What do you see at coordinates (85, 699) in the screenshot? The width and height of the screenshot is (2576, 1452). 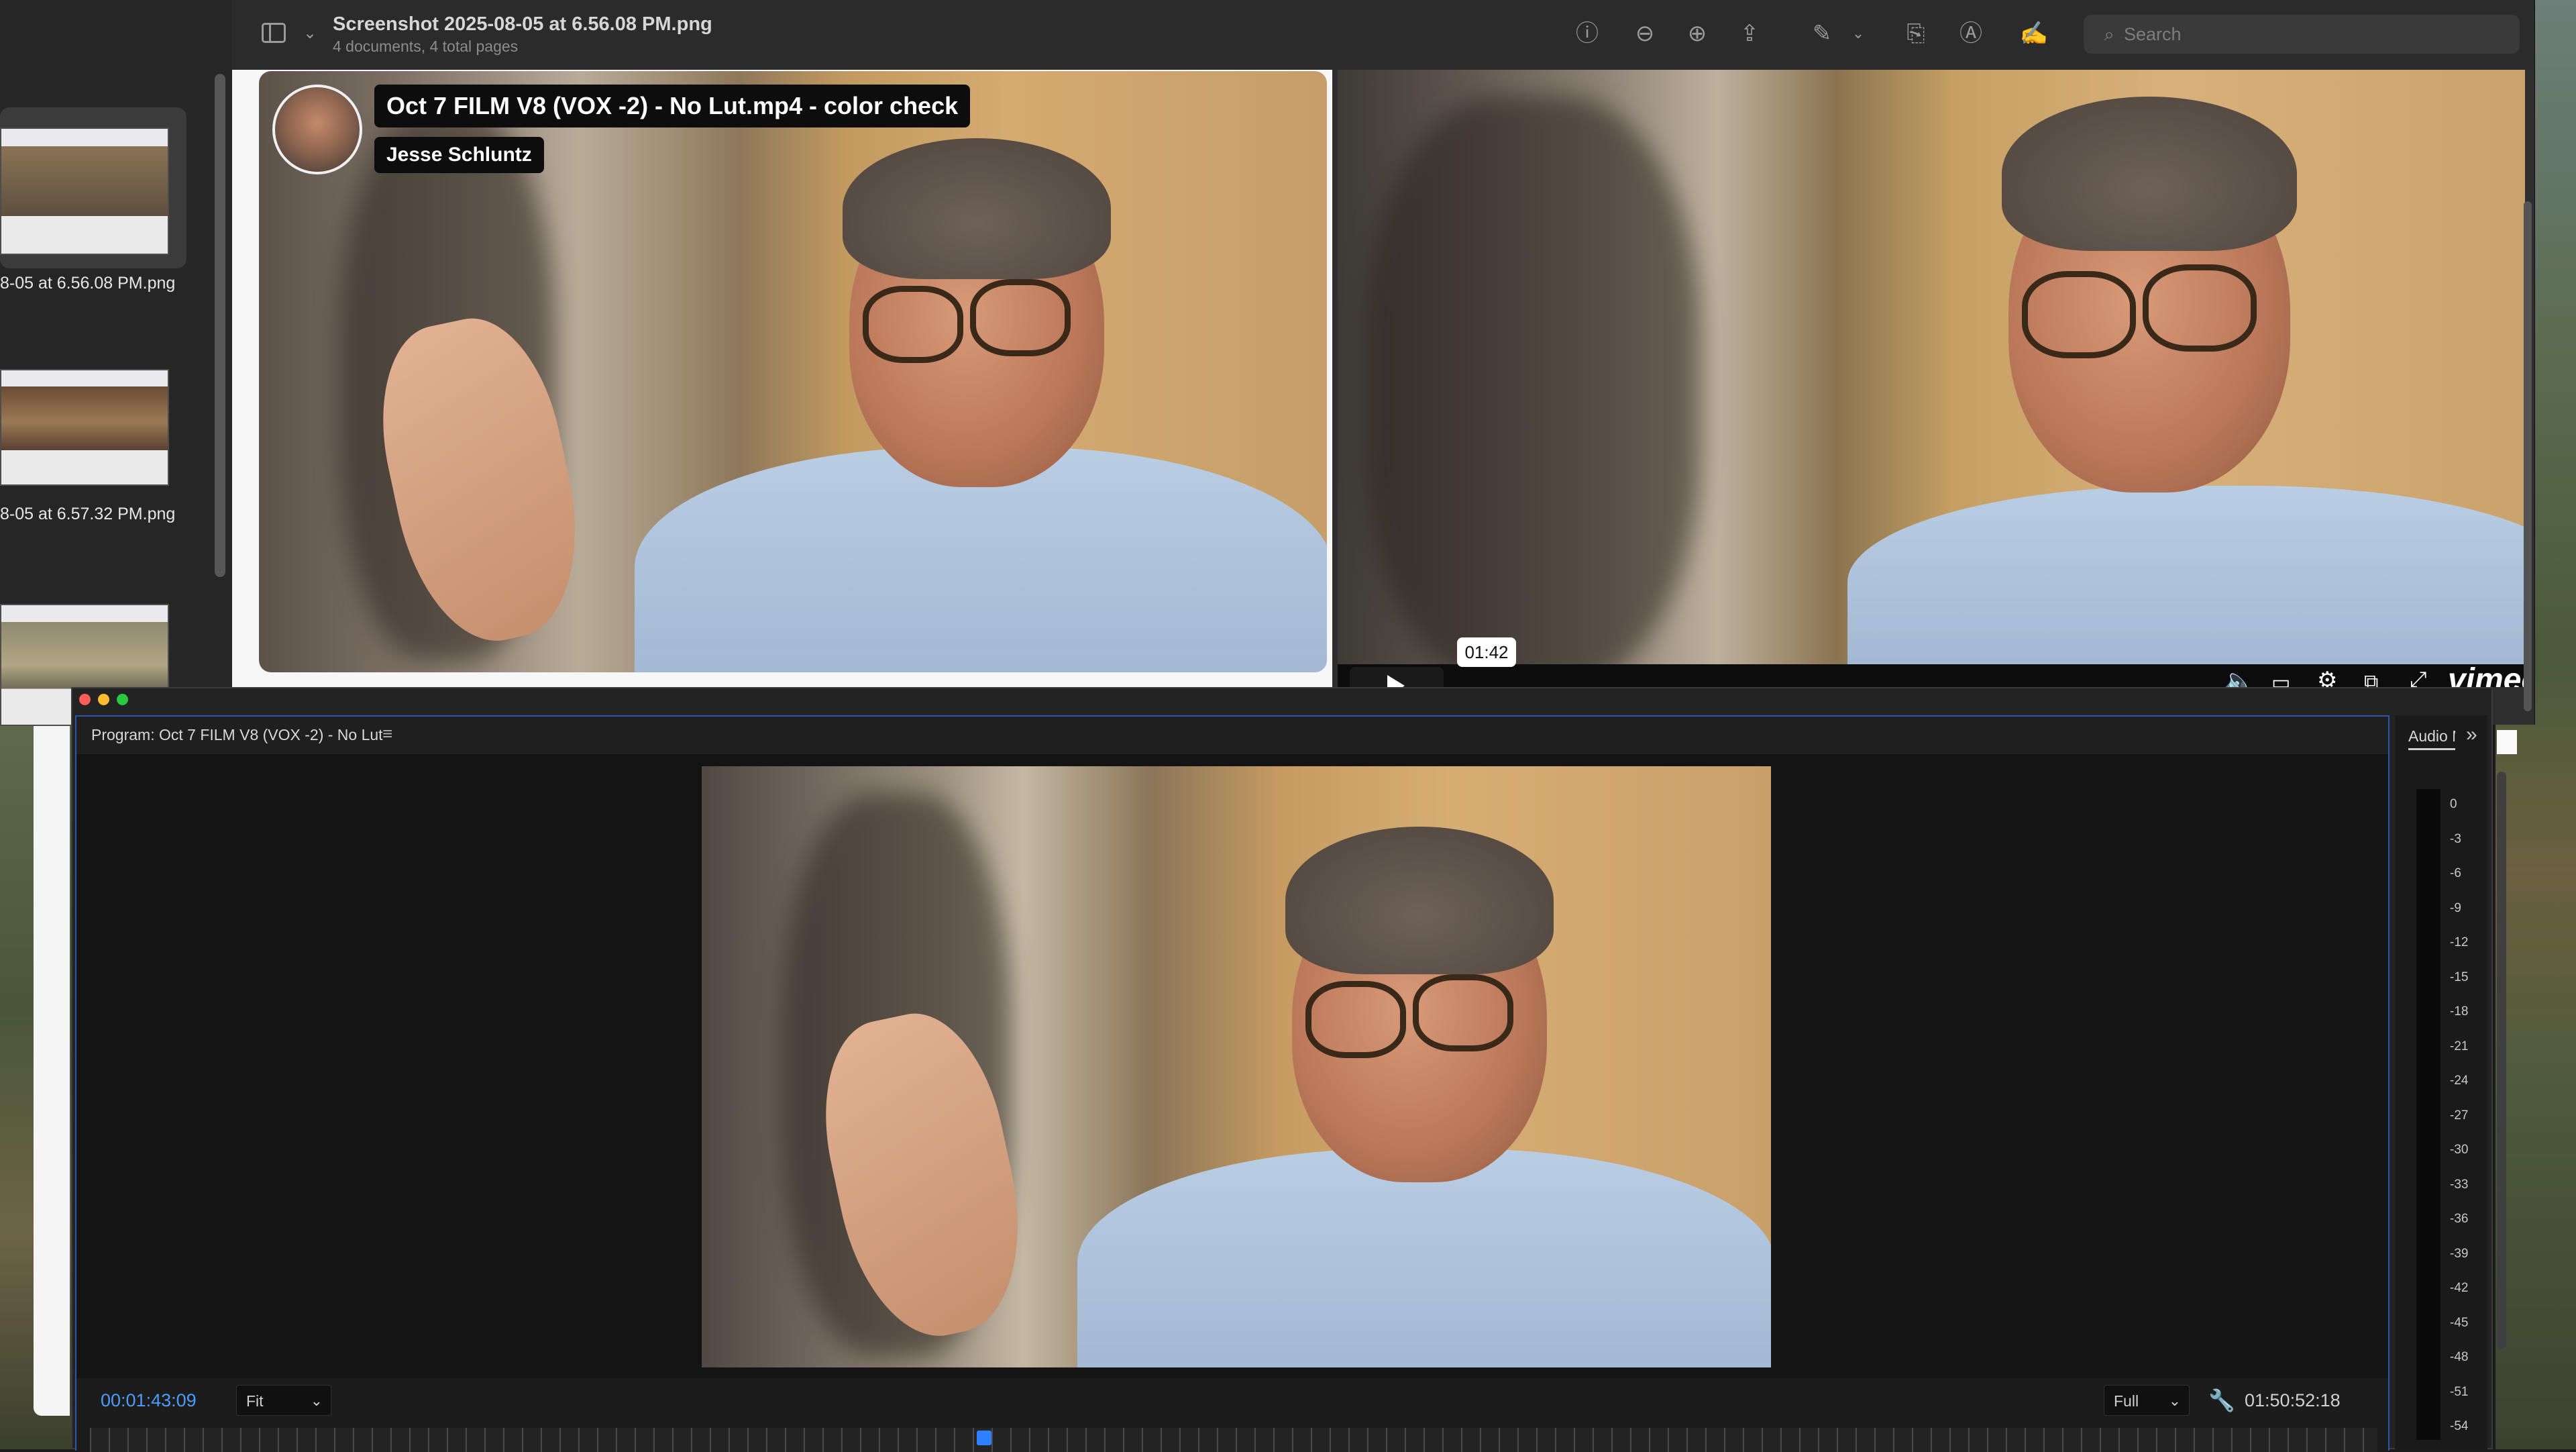 I see `close-window-button` at bounding box center [85, 699].